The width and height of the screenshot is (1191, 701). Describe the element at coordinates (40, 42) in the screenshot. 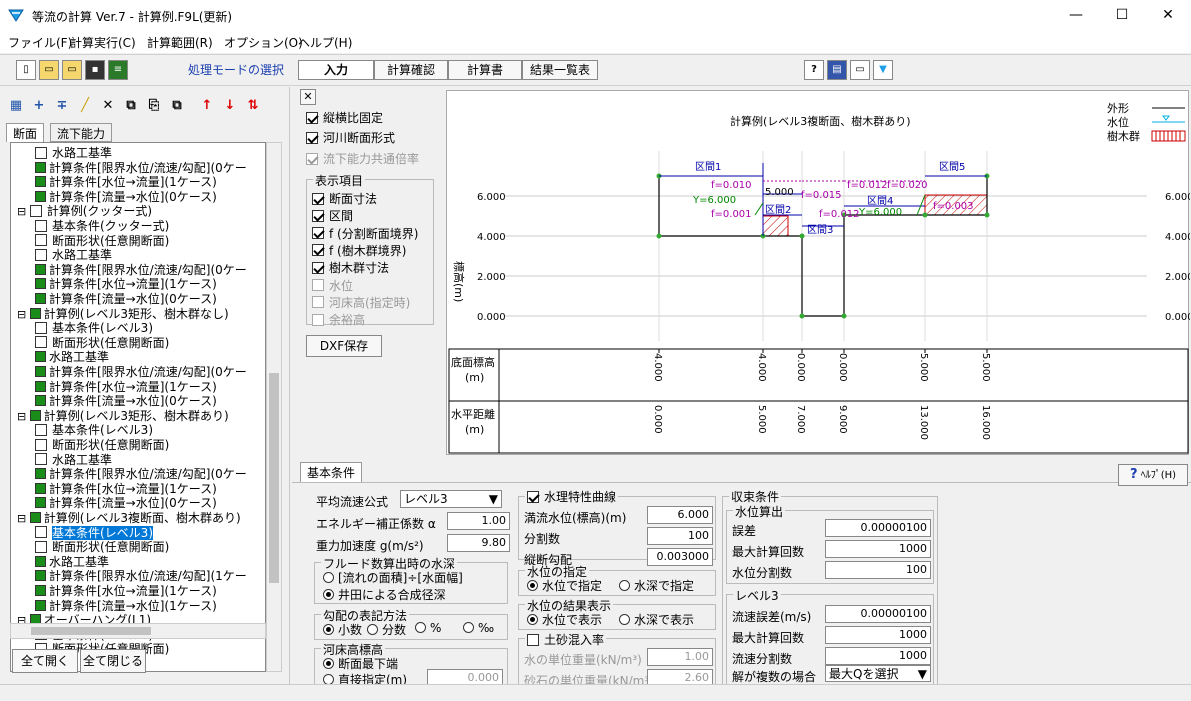

I see `menu-file: ファイル(F)` at that location.